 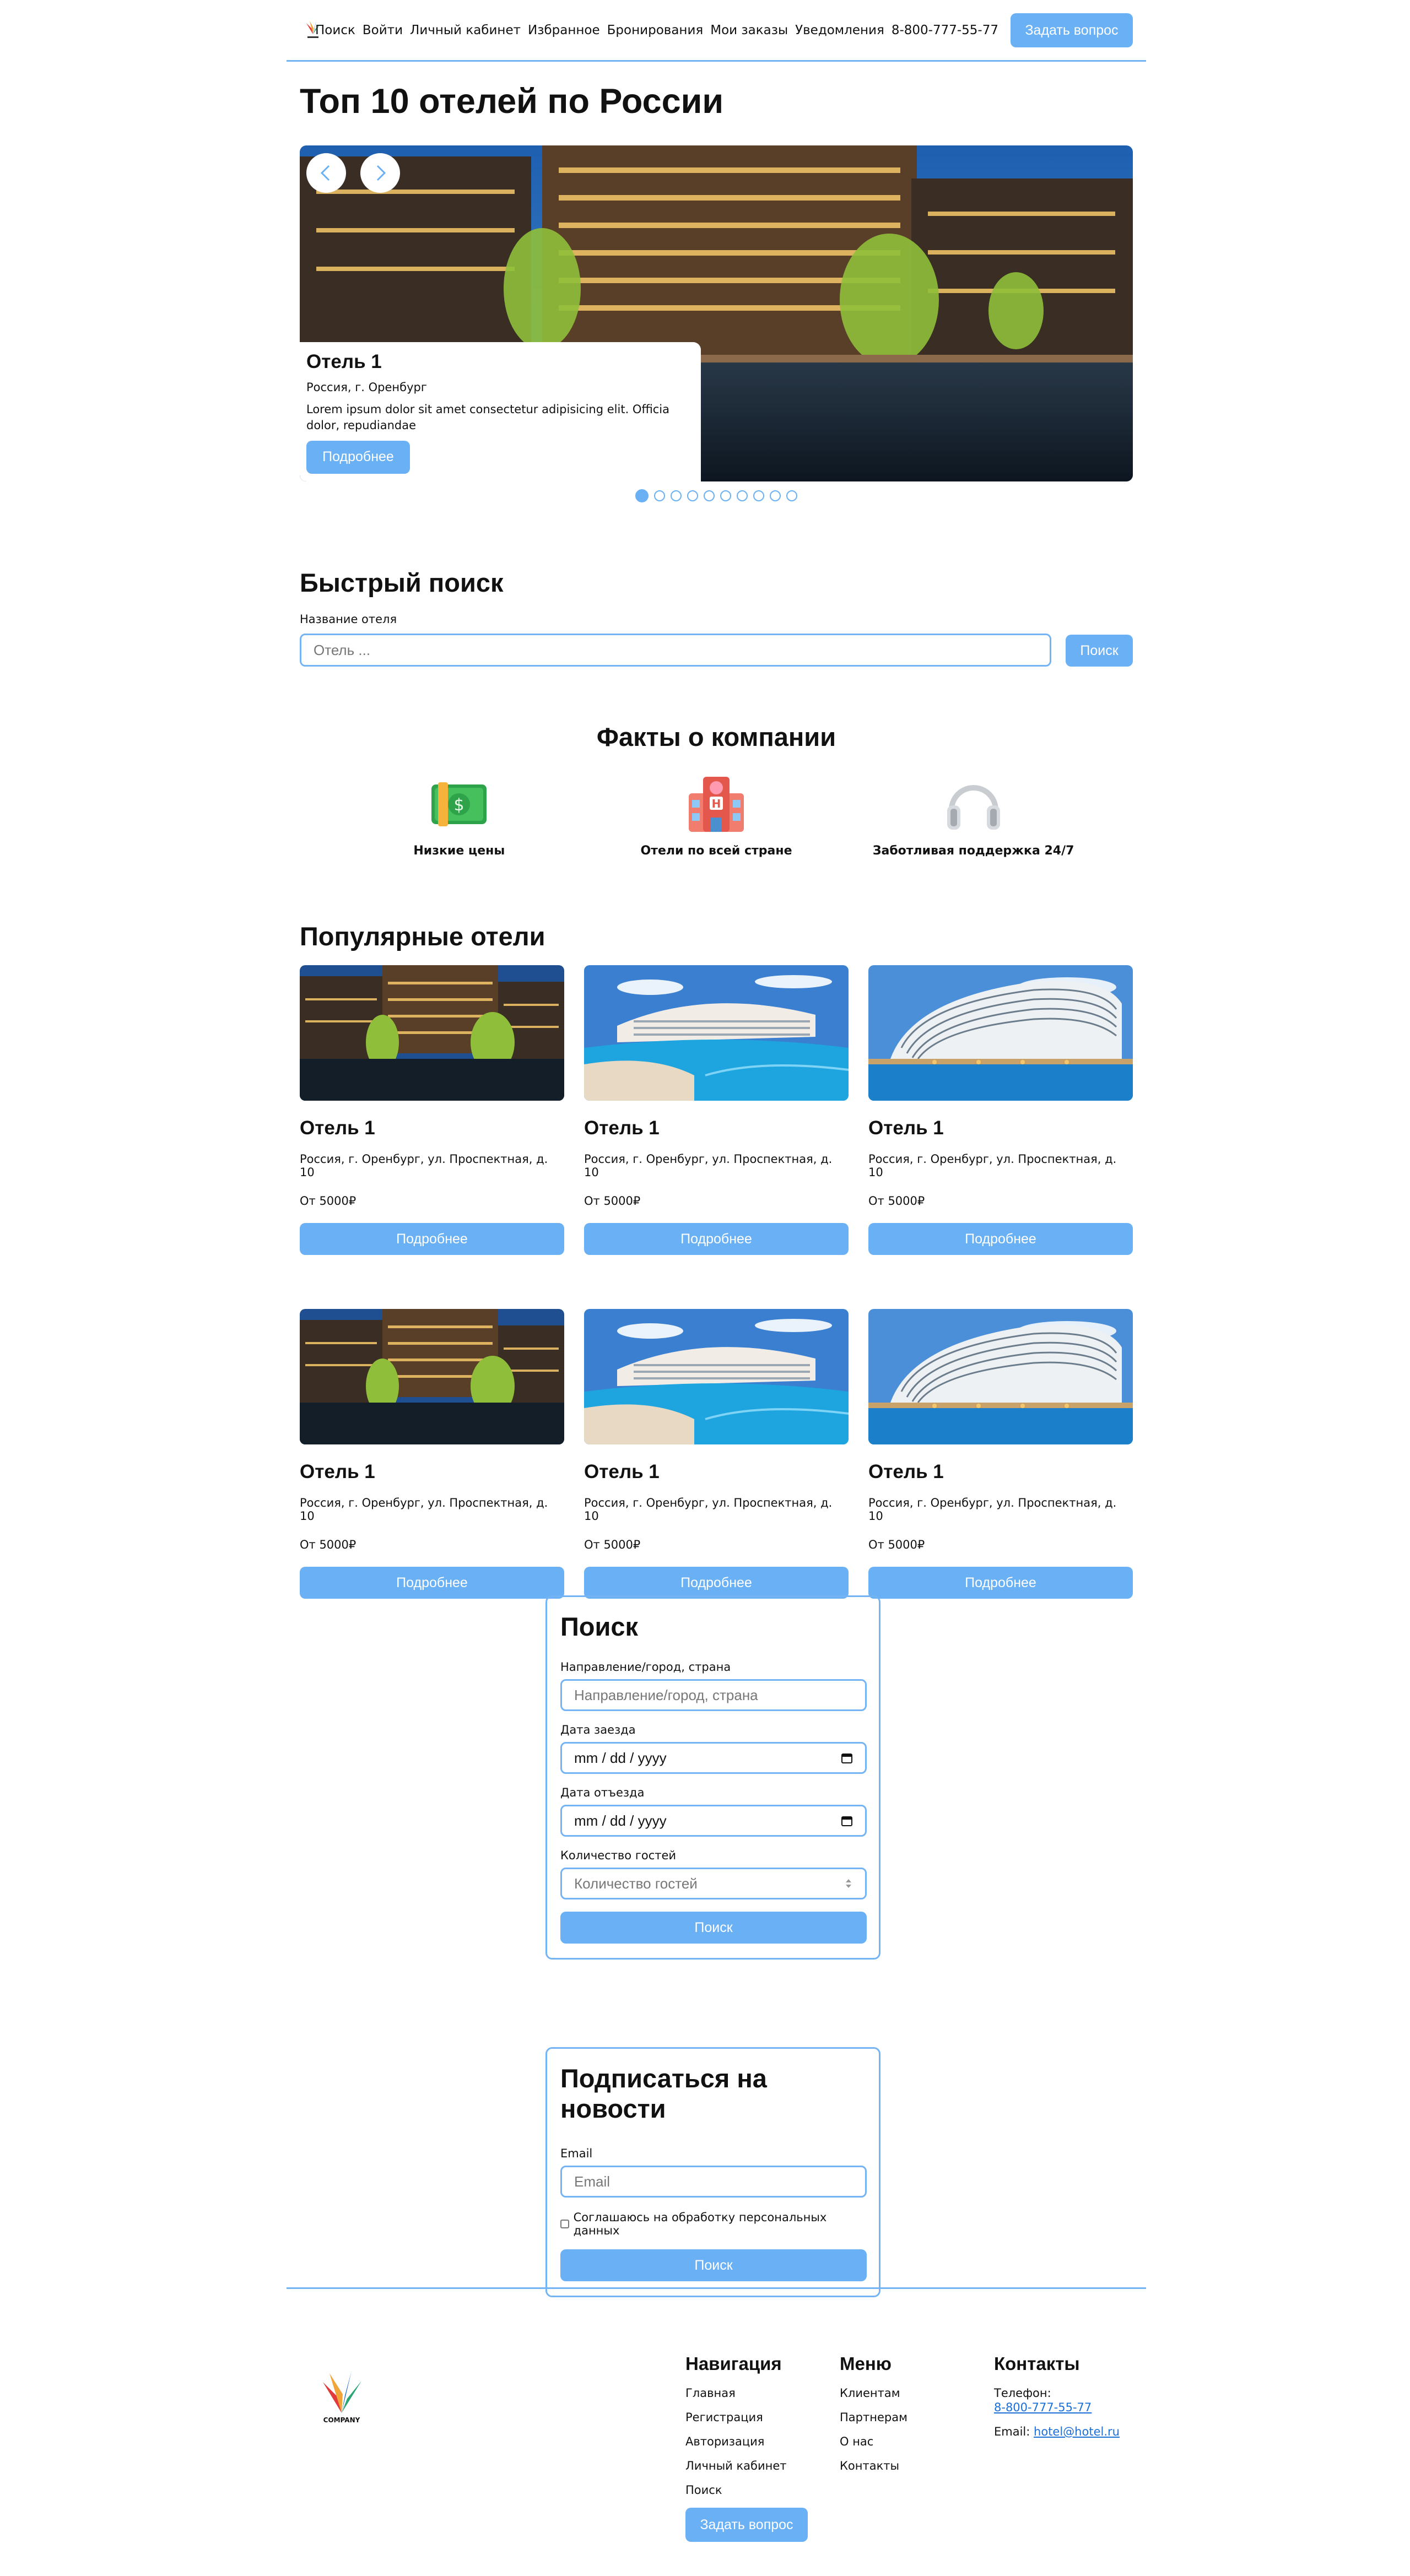 What do you see at coordinates (344, 361) in the screenshot?
I see `slide-hotel-name: Отель 1` at bounding box center [344, 361].